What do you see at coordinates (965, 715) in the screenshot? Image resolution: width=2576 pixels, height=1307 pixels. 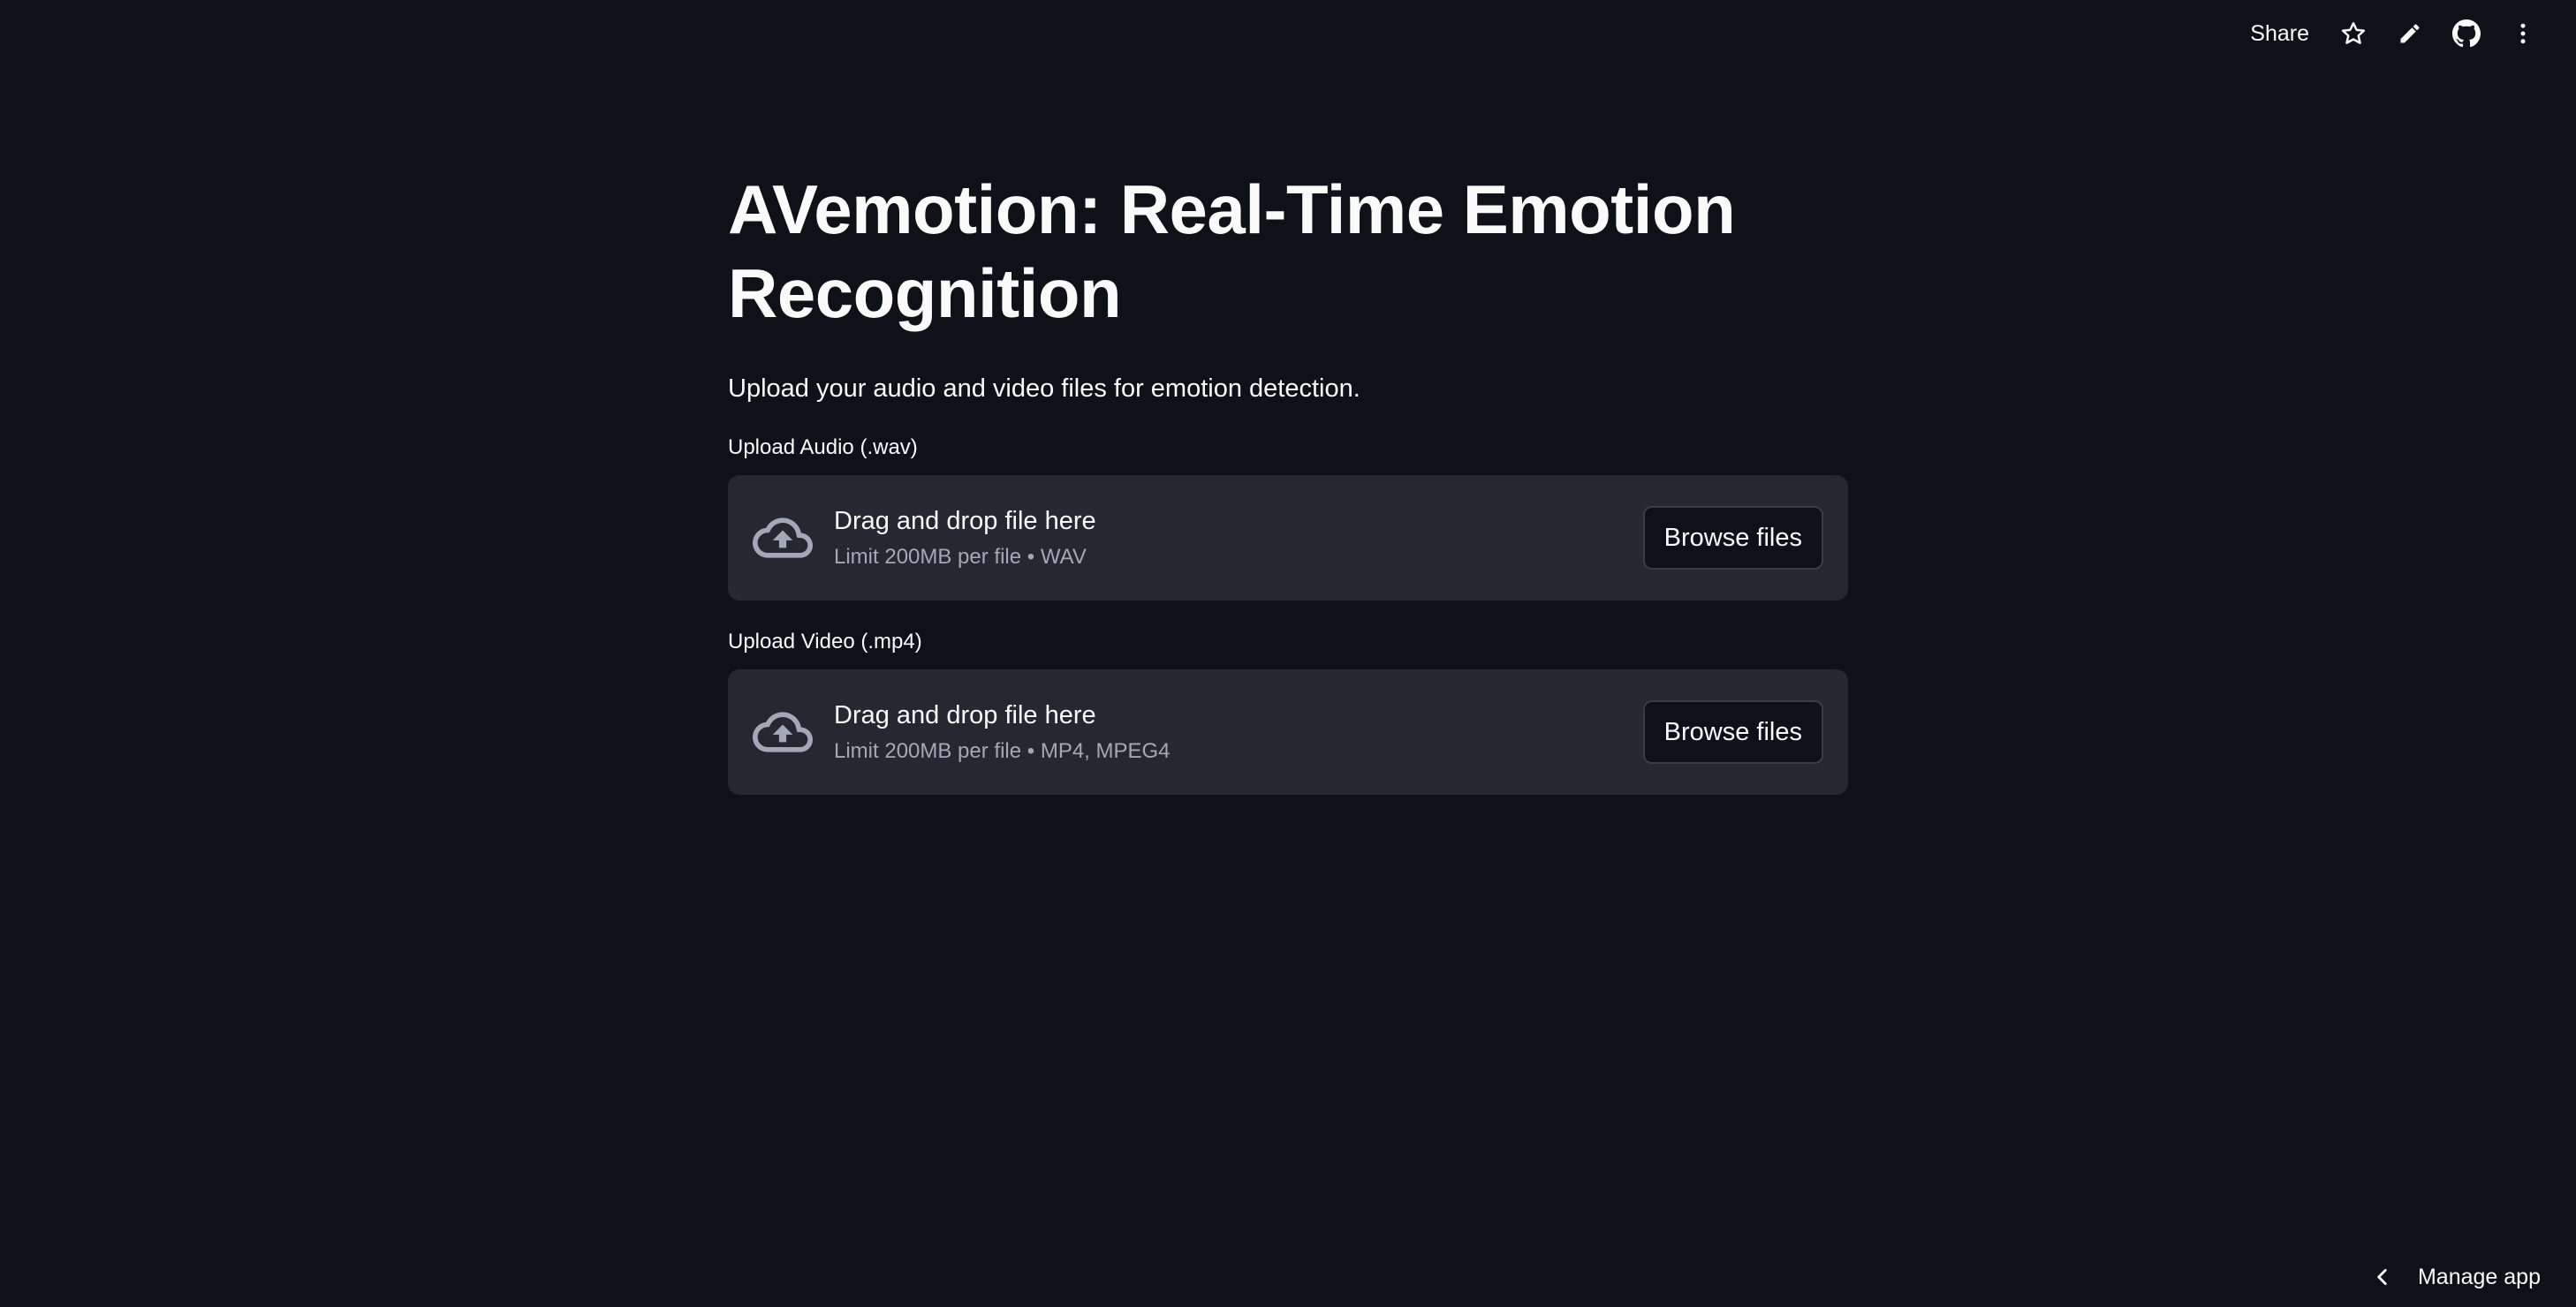 I see `video-drop-instructions: Drag and drop file here` at bounding box center [965, 715].